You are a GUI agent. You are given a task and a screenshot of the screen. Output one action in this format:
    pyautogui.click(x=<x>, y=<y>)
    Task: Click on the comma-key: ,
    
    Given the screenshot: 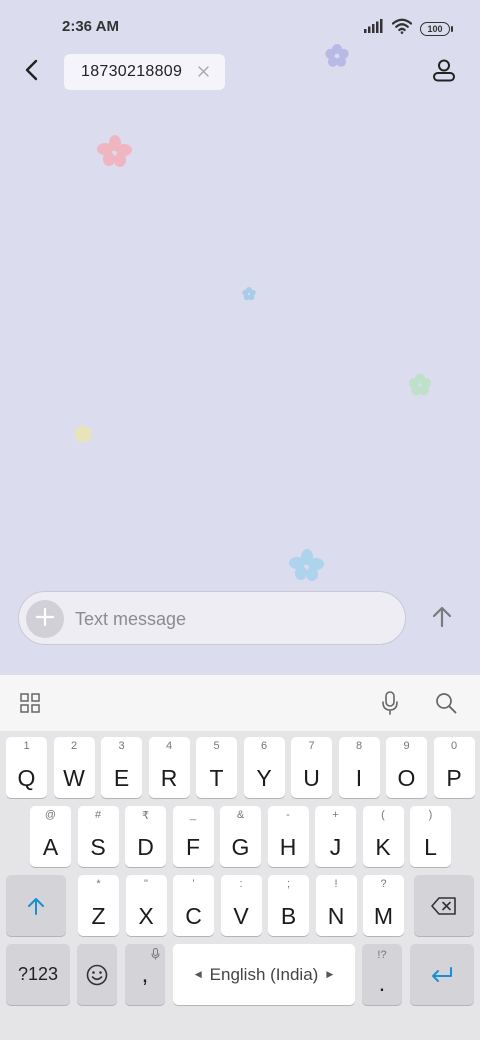 What is the action you would take?
    pyautogui.click(x=145, y=974)
    